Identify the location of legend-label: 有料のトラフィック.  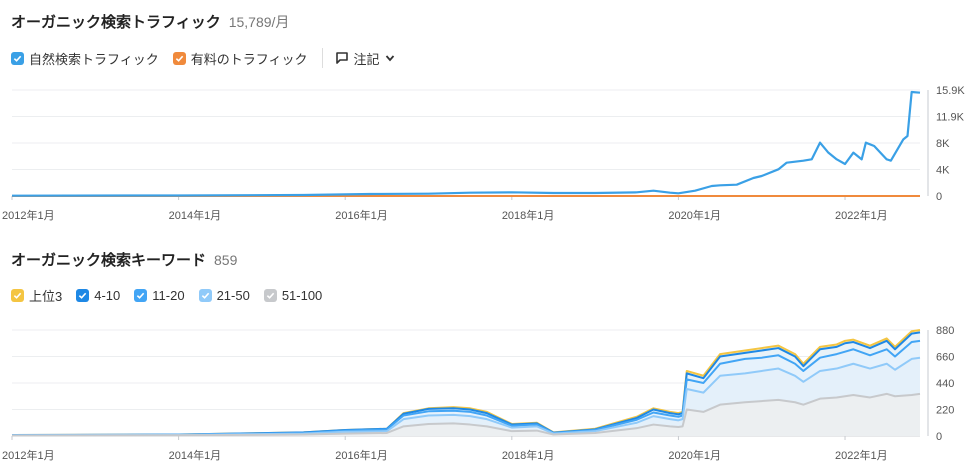
(249, 59).